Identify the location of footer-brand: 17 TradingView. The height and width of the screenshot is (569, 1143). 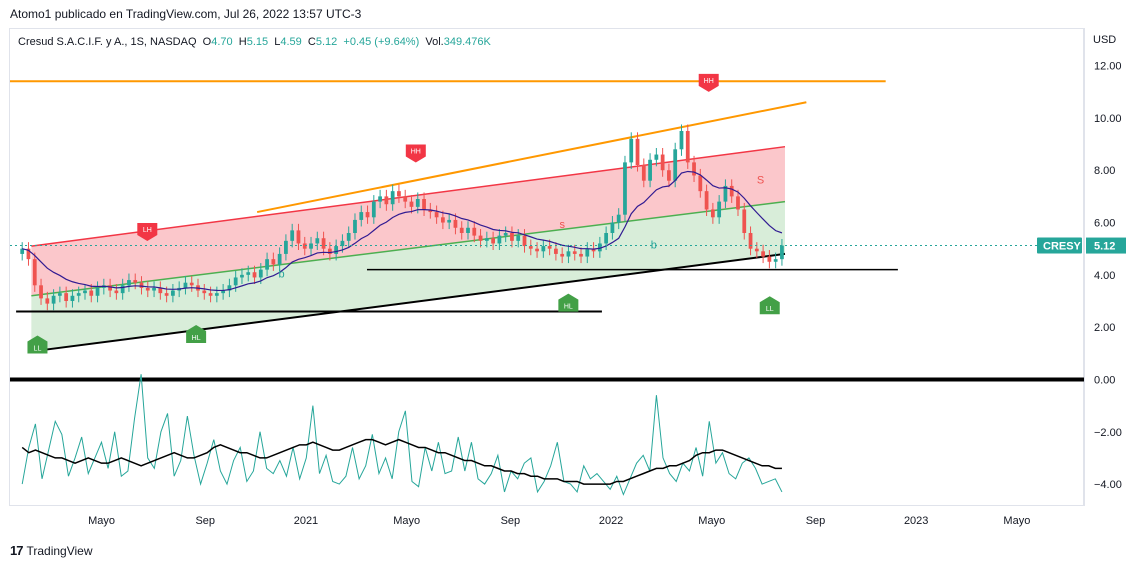
(51, 550).